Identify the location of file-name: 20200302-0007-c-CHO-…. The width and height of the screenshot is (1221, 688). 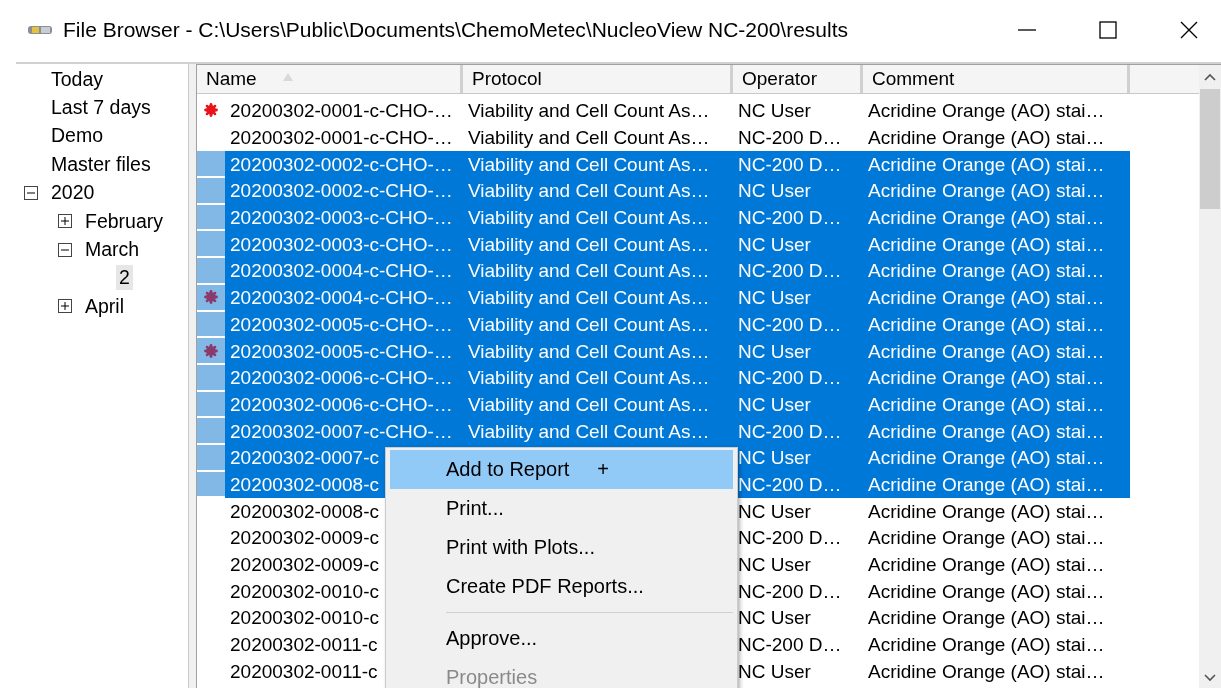
(341, 431).